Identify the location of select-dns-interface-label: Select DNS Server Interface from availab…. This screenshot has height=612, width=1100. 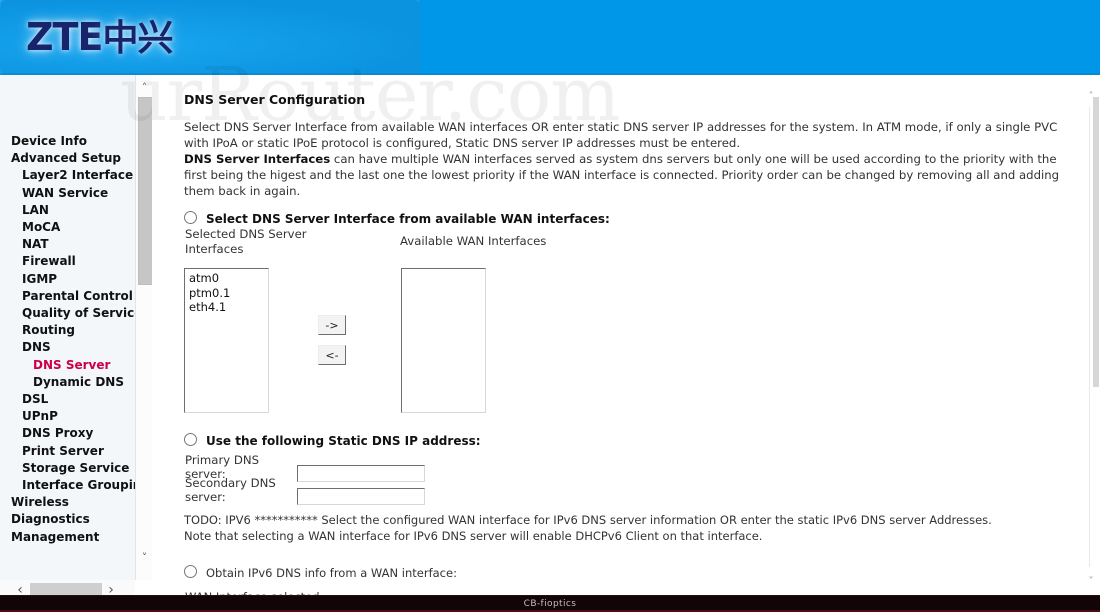
(408, 219).